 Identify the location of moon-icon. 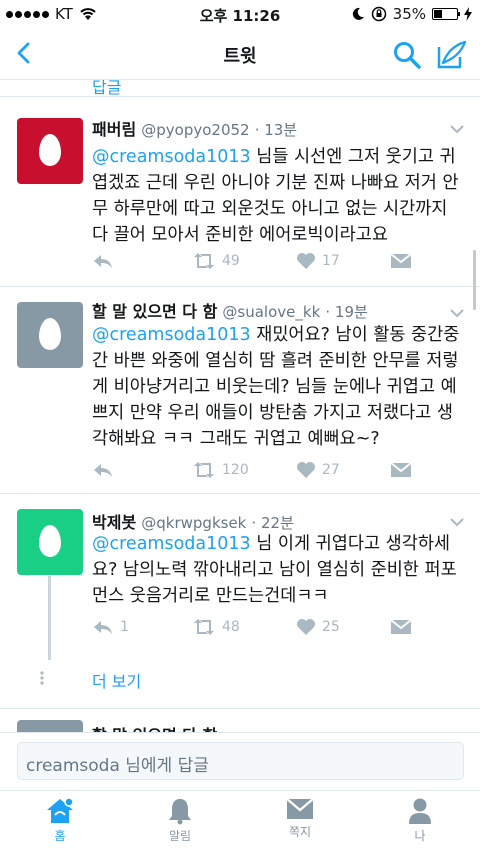
(358, 13).